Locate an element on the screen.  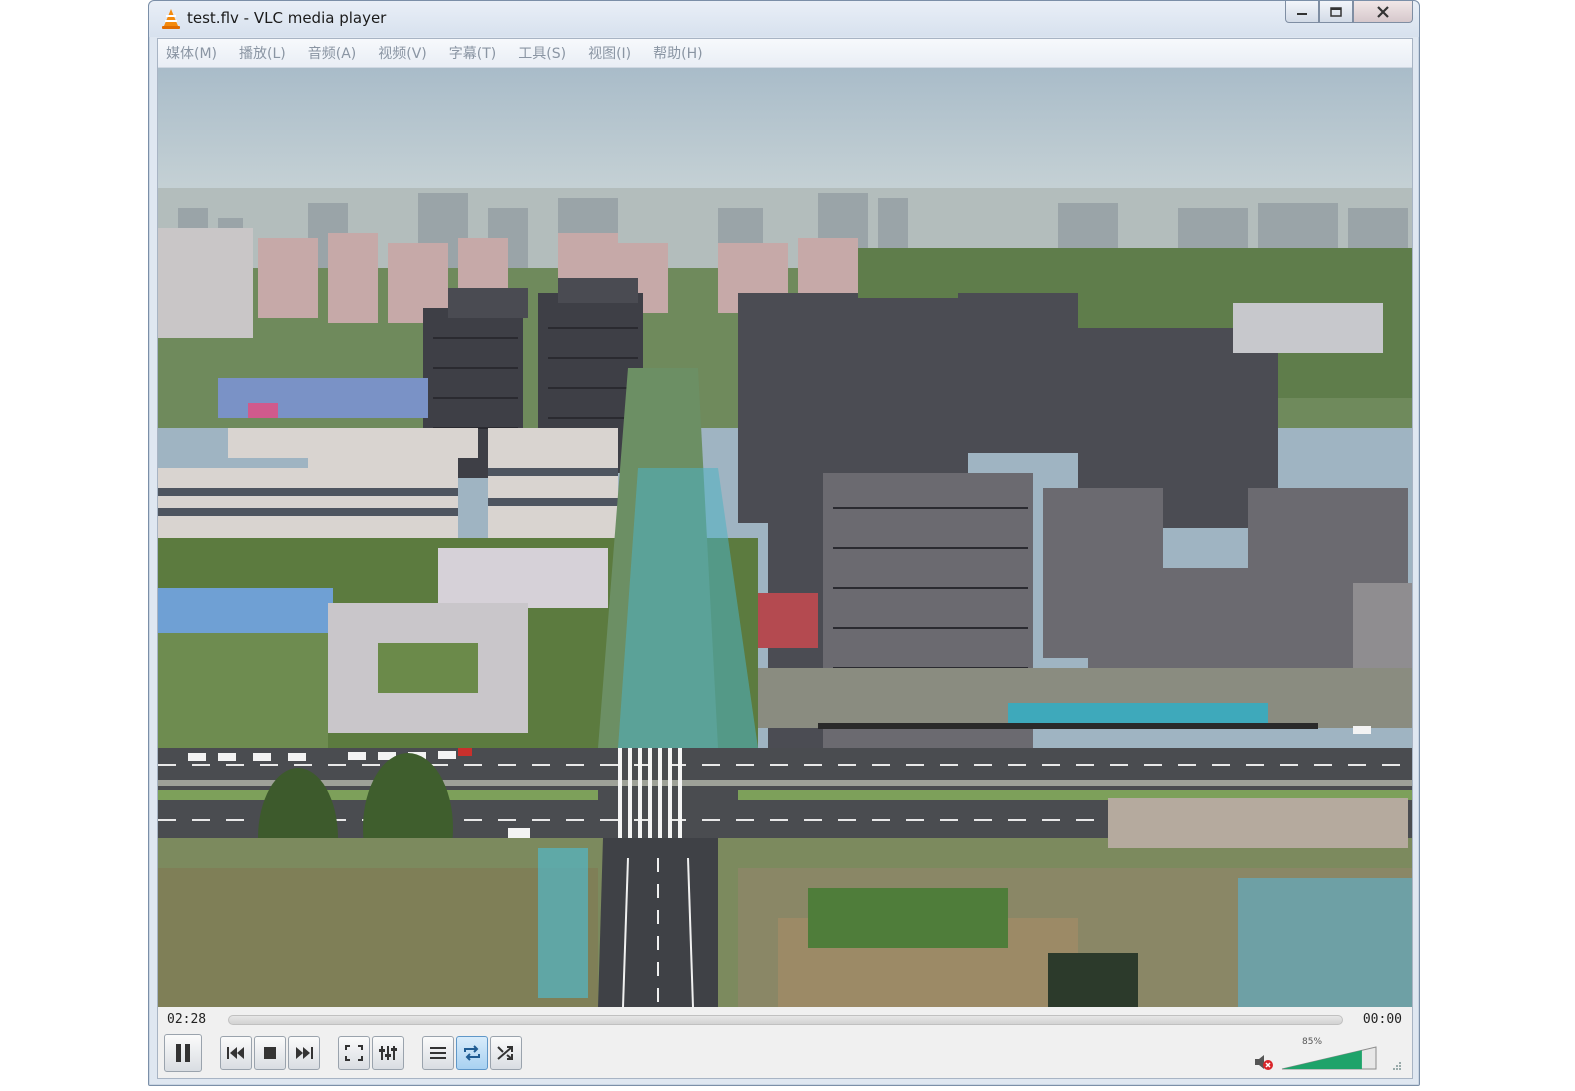
seek-row: 02:28 00:00 is located at coordinates (785, 1020).